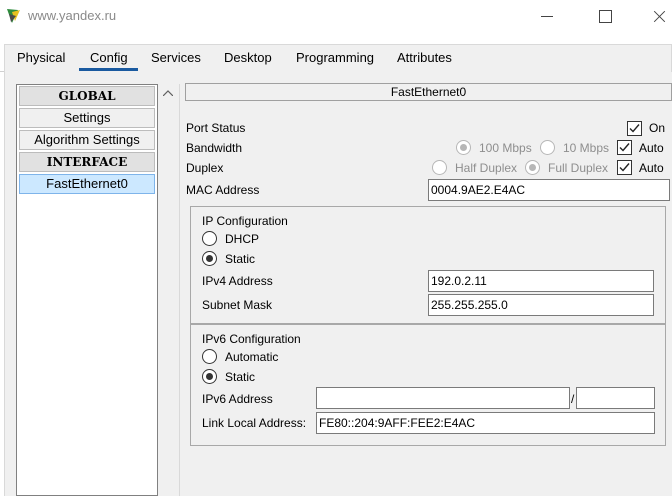  I want to click on sidebar-scrollbar, so click(169, 290).